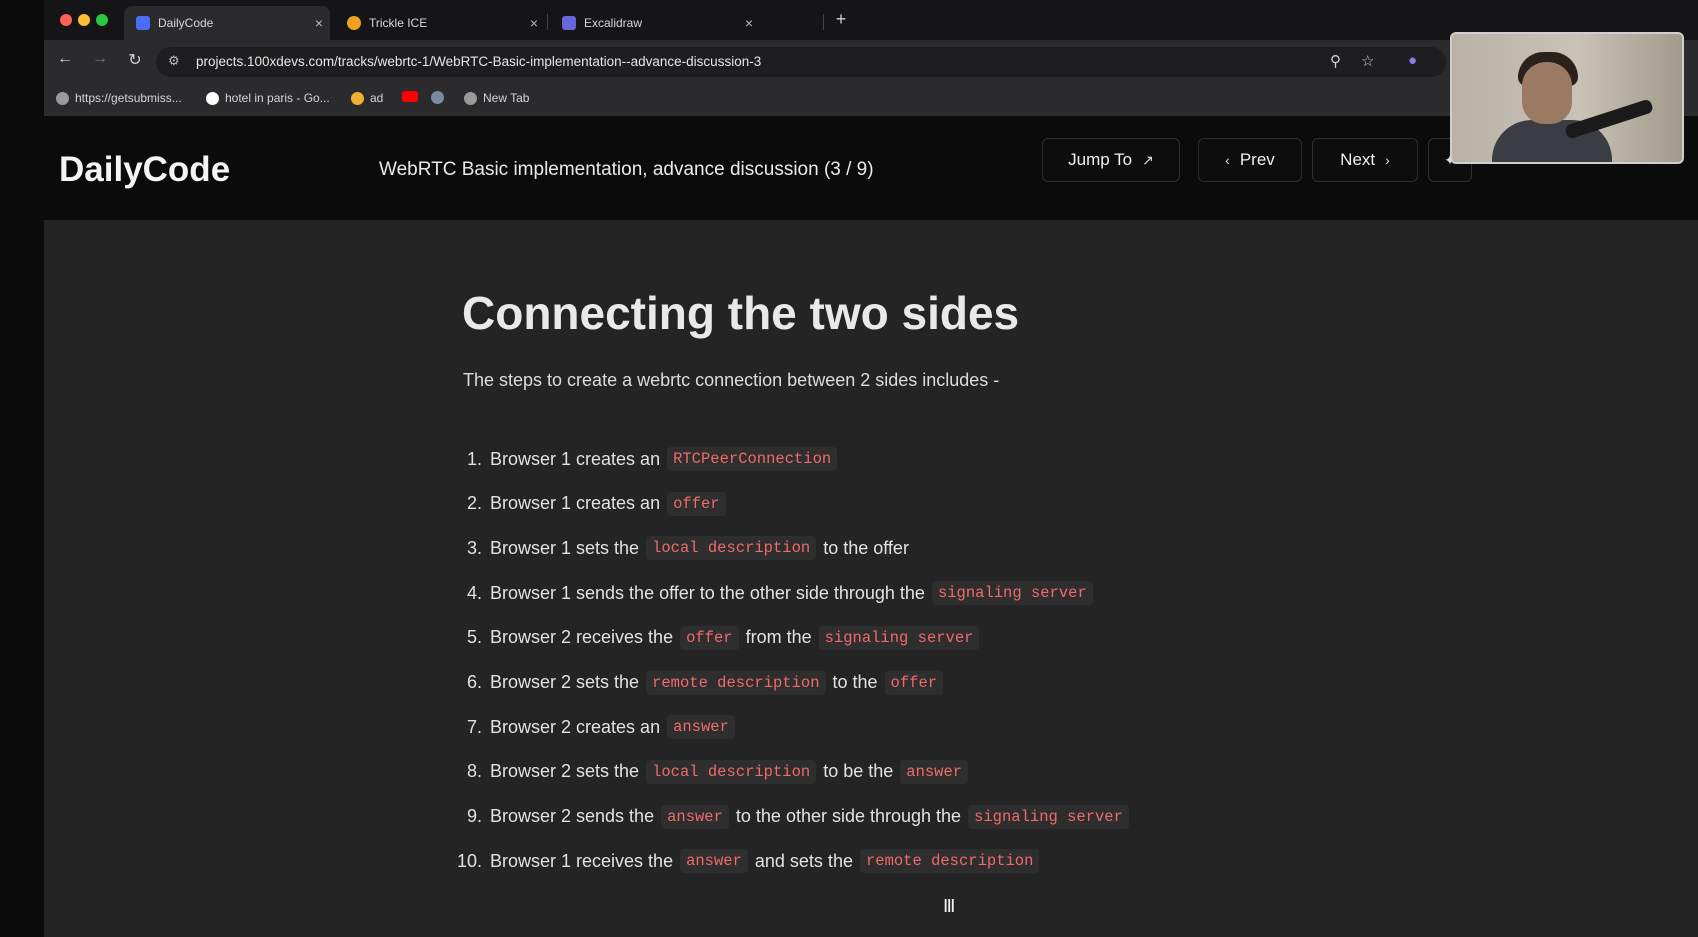 The width and height of the screenshot is (1698, 937). Describe the element at coordinates (144, 170) in the screenshot. I see `brand-logo: DailyCode` at that location.